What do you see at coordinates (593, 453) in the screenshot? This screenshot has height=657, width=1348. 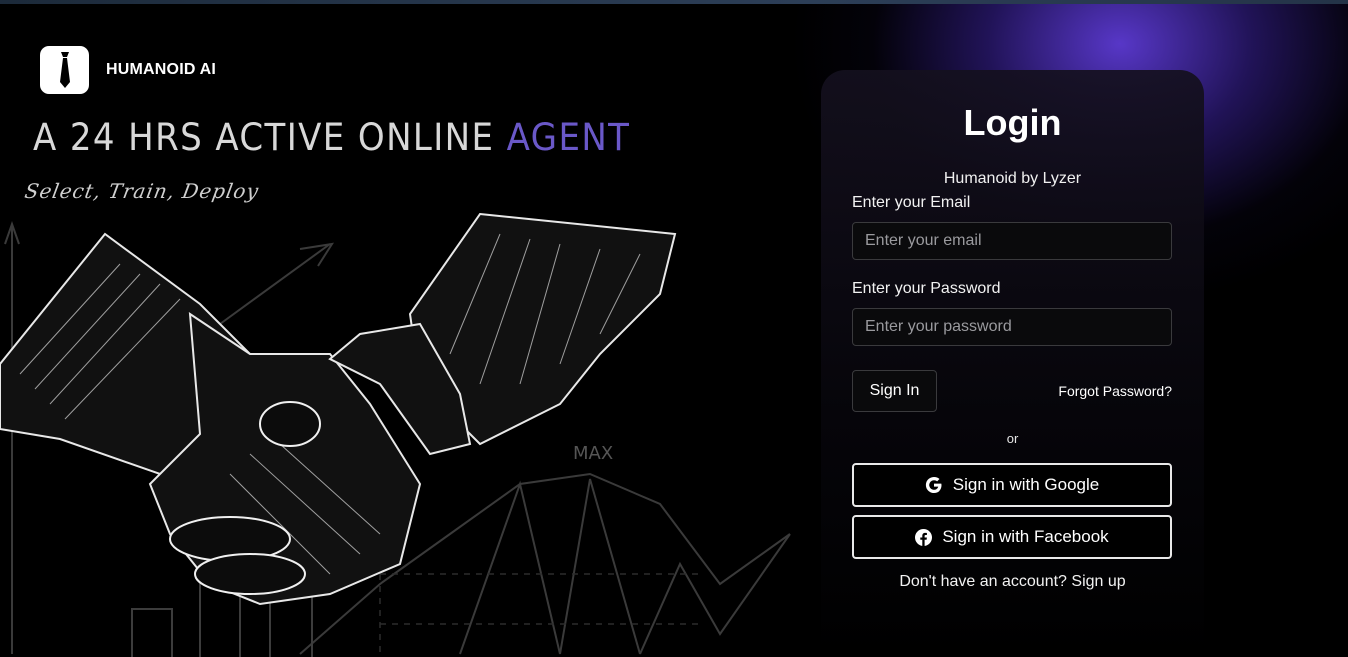 I see `chart-max-label: MAX` at bounding box center [593, 453].